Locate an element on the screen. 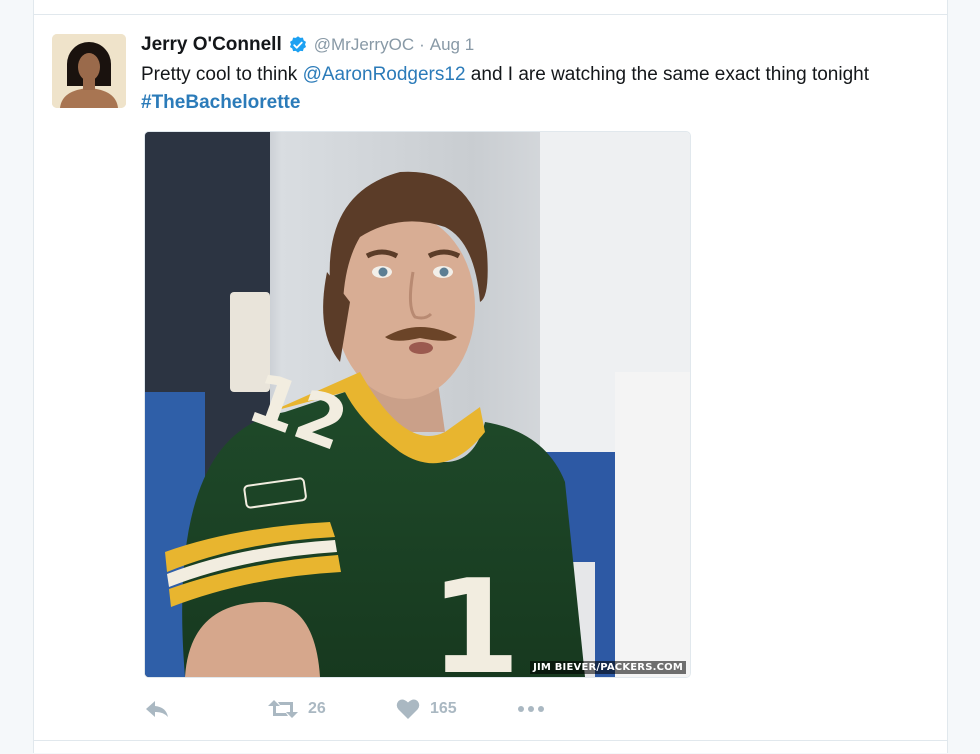 This screenshot has width=980, height=754. avatar is located at coordinates (89, 71).